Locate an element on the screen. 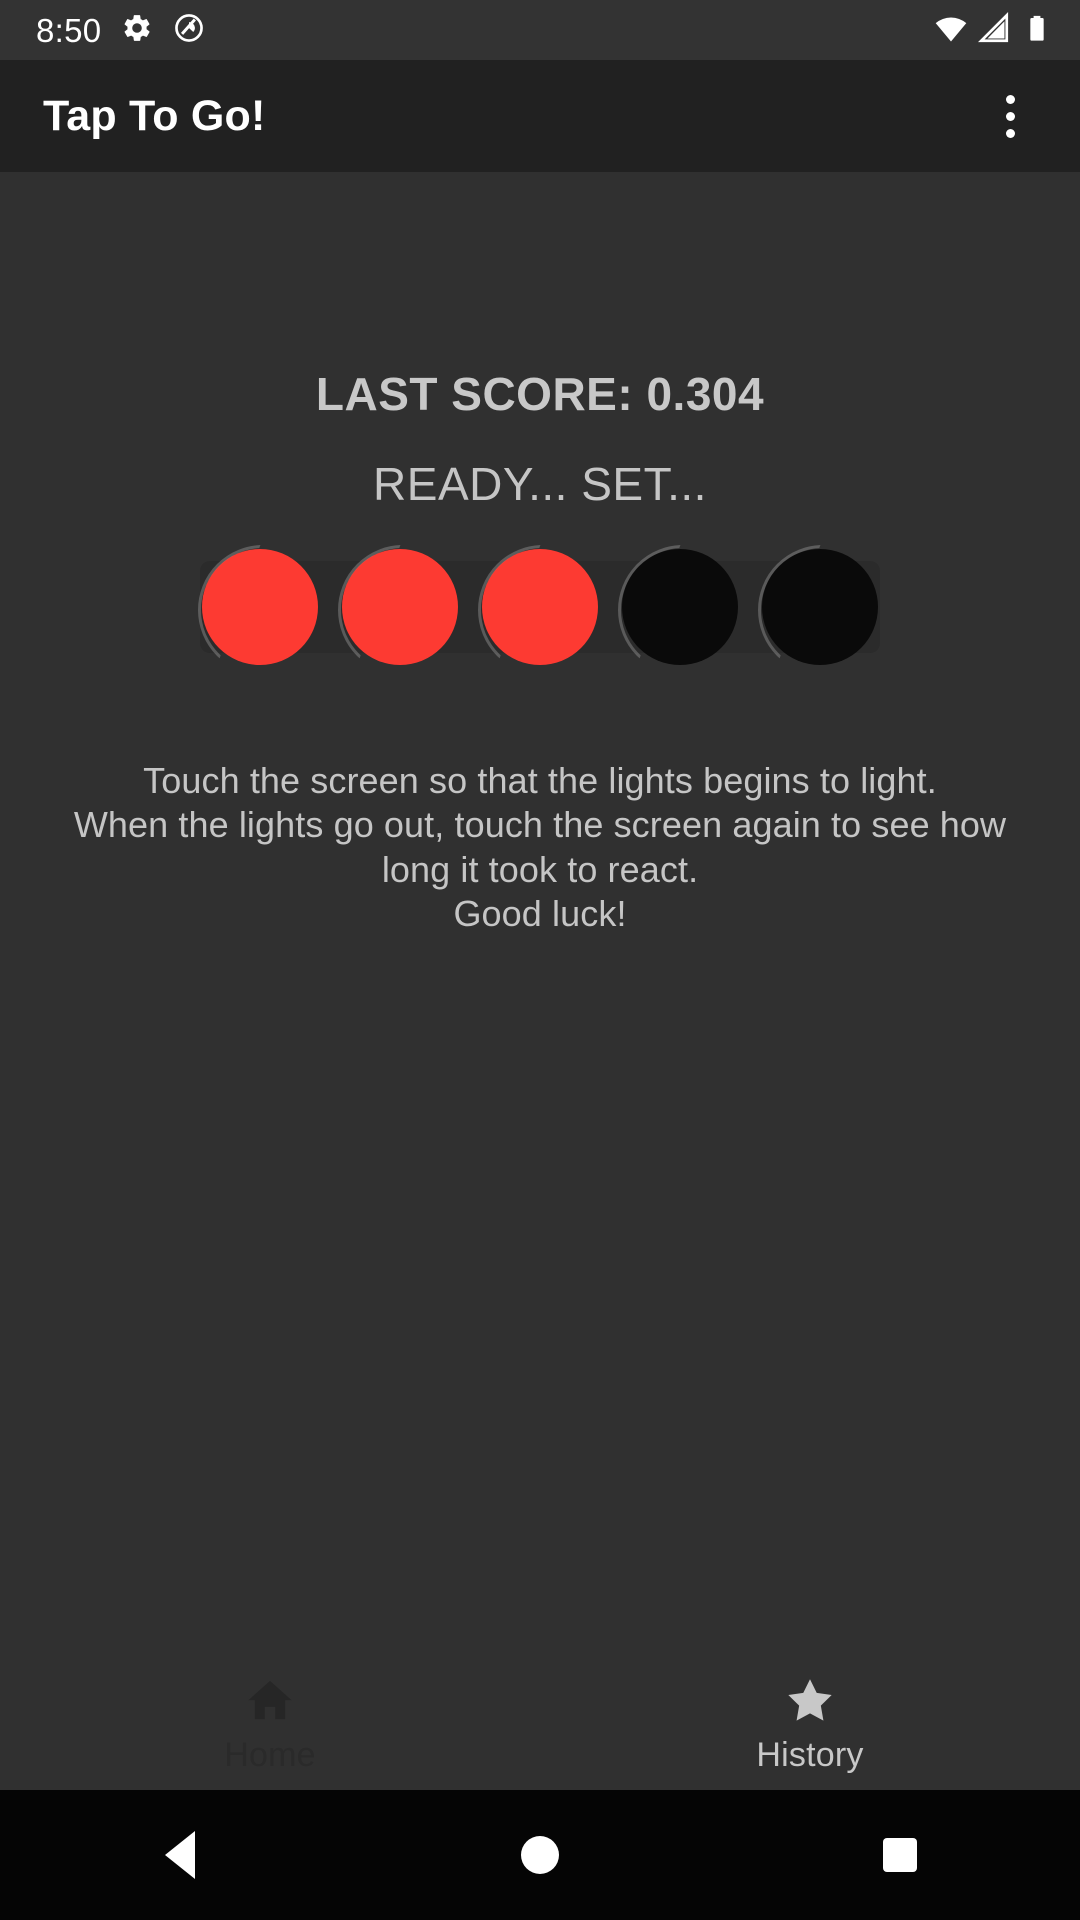 The width and height of the screenshot is (1080, 1920). bottom-navigation: Home History is located at coordinates (540, 1720).